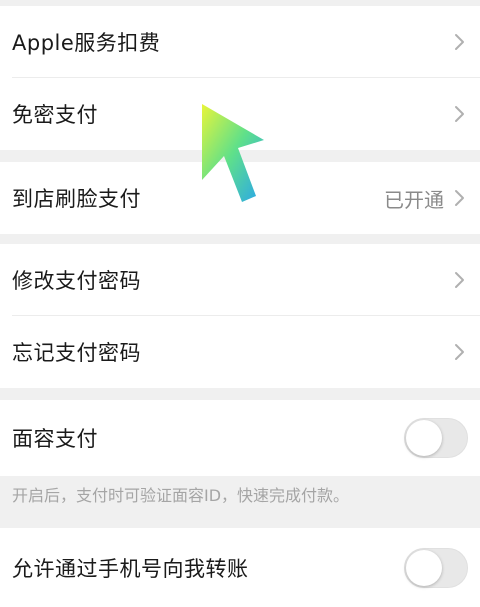  What do you see at coordinates (76, 199) in the screenshot?
I see `row-label: 到店刷脸支付` at bounding box center [76, 199].